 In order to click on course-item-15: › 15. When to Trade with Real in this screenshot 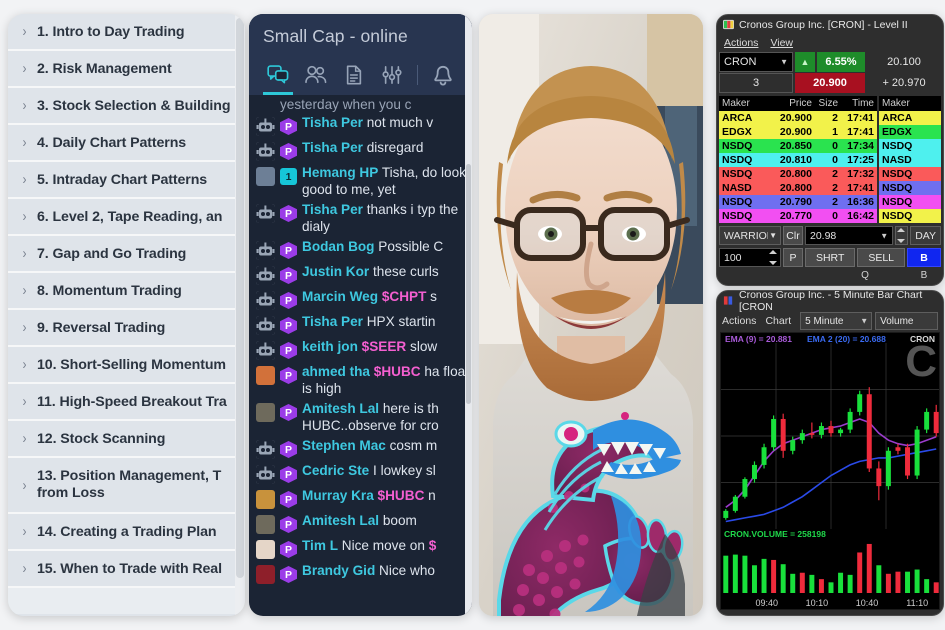, I will do `click(126, 569)`.